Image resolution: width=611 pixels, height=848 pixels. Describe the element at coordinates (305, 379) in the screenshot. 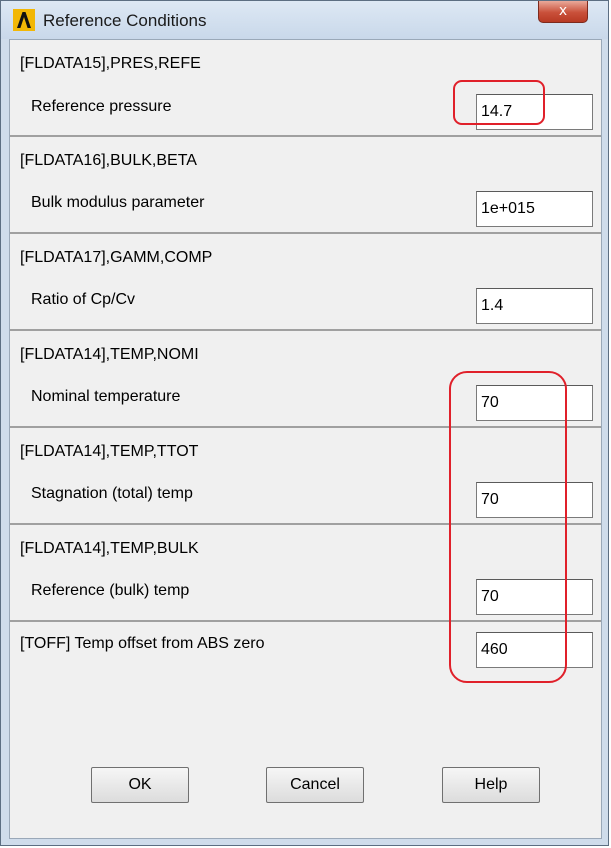

I see `section-nominal-temperature: [FLDATA14],TEMP,NOMI Nominal temperature` at that location.